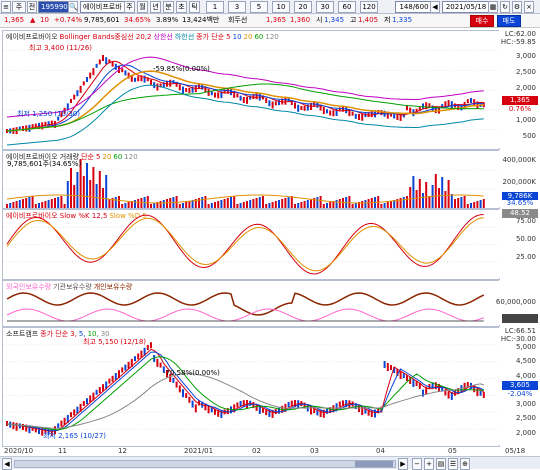  I want to click on sell-label: 매도, so click(509, 21).